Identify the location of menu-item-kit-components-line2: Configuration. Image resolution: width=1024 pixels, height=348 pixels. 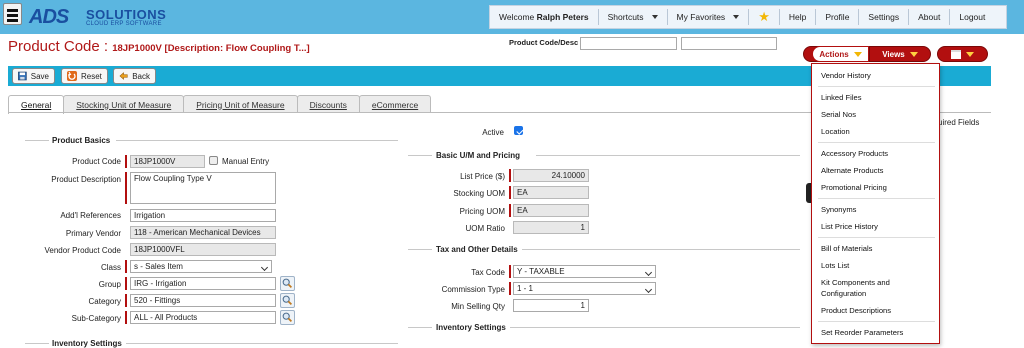
(843, 293).